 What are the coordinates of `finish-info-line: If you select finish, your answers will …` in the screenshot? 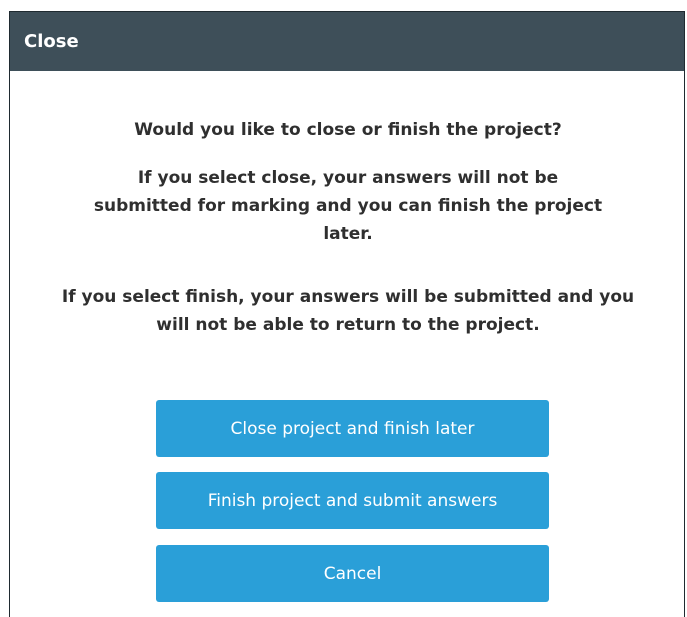 It's located at (348, 311).